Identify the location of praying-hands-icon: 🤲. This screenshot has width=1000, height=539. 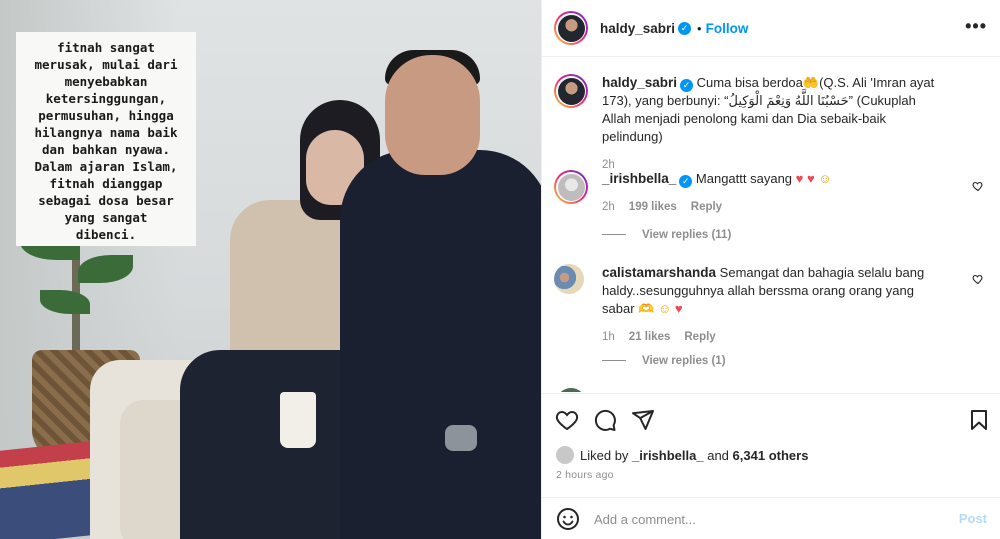
(811, 82).